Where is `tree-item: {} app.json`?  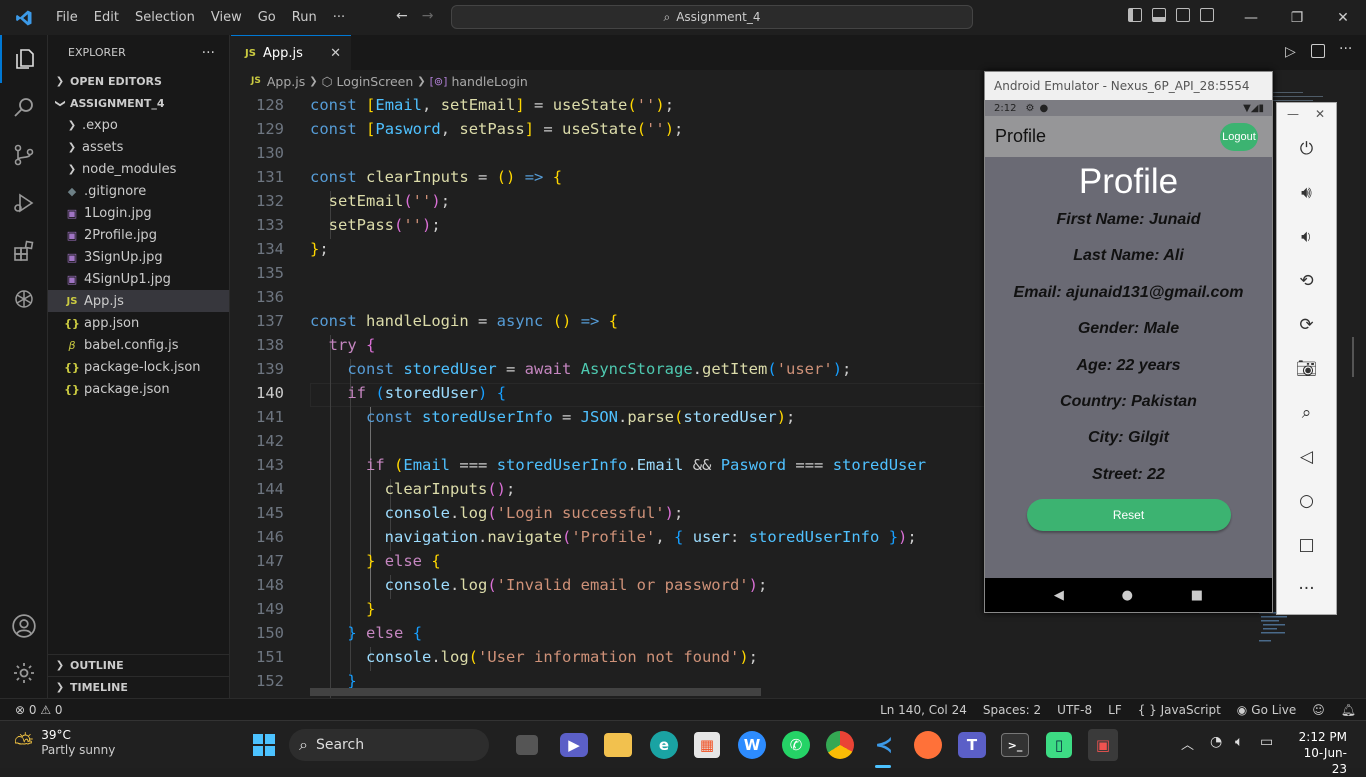 tree-item: {} app.json is located at coordinates (138, 323).